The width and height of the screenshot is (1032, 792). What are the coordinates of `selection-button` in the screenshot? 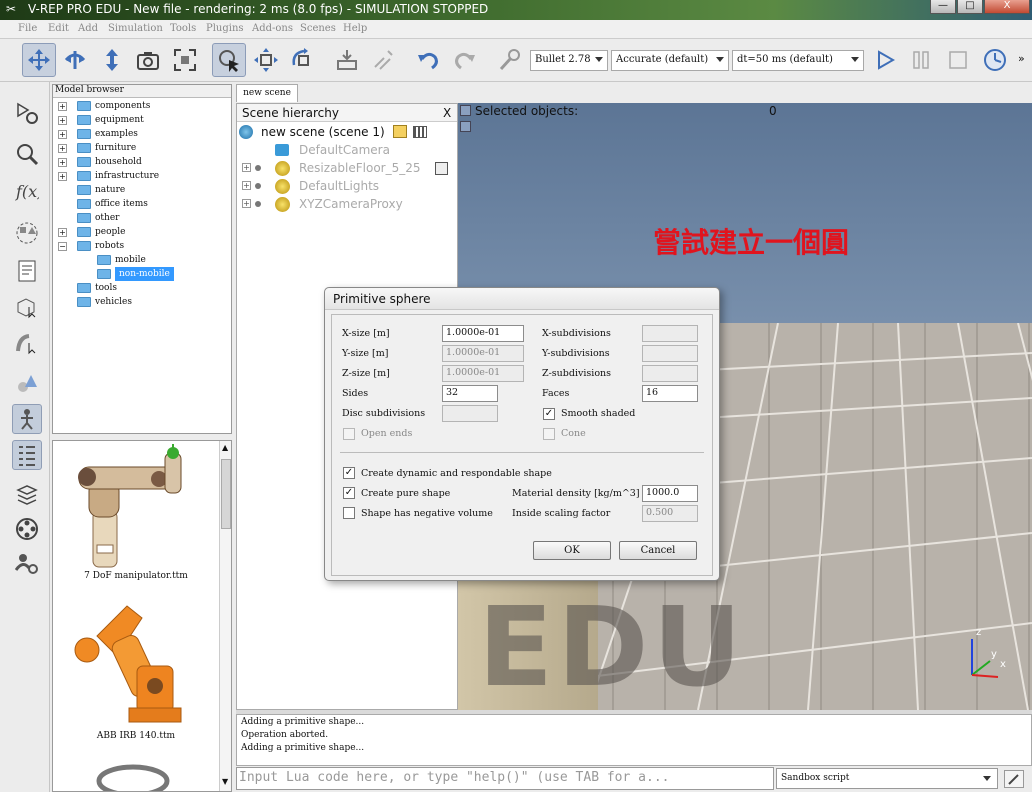 It's located at (27, 154).